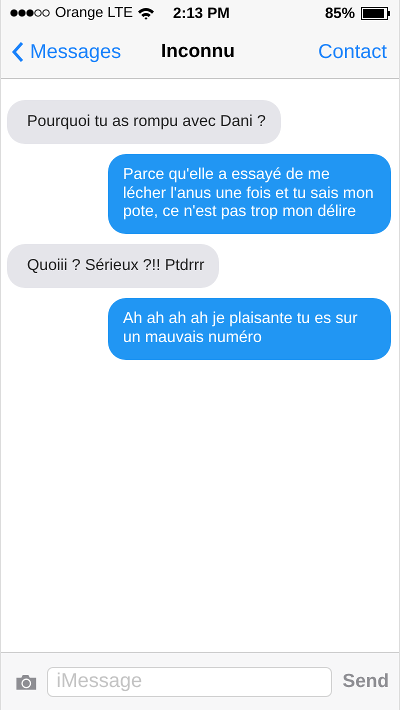  Describe the element at coordinates (249, 329) in the screenshot. I see `sent-message-bubble: Ah ah ah ah je plaisante tu es sur un mauvais numéro` at that location.